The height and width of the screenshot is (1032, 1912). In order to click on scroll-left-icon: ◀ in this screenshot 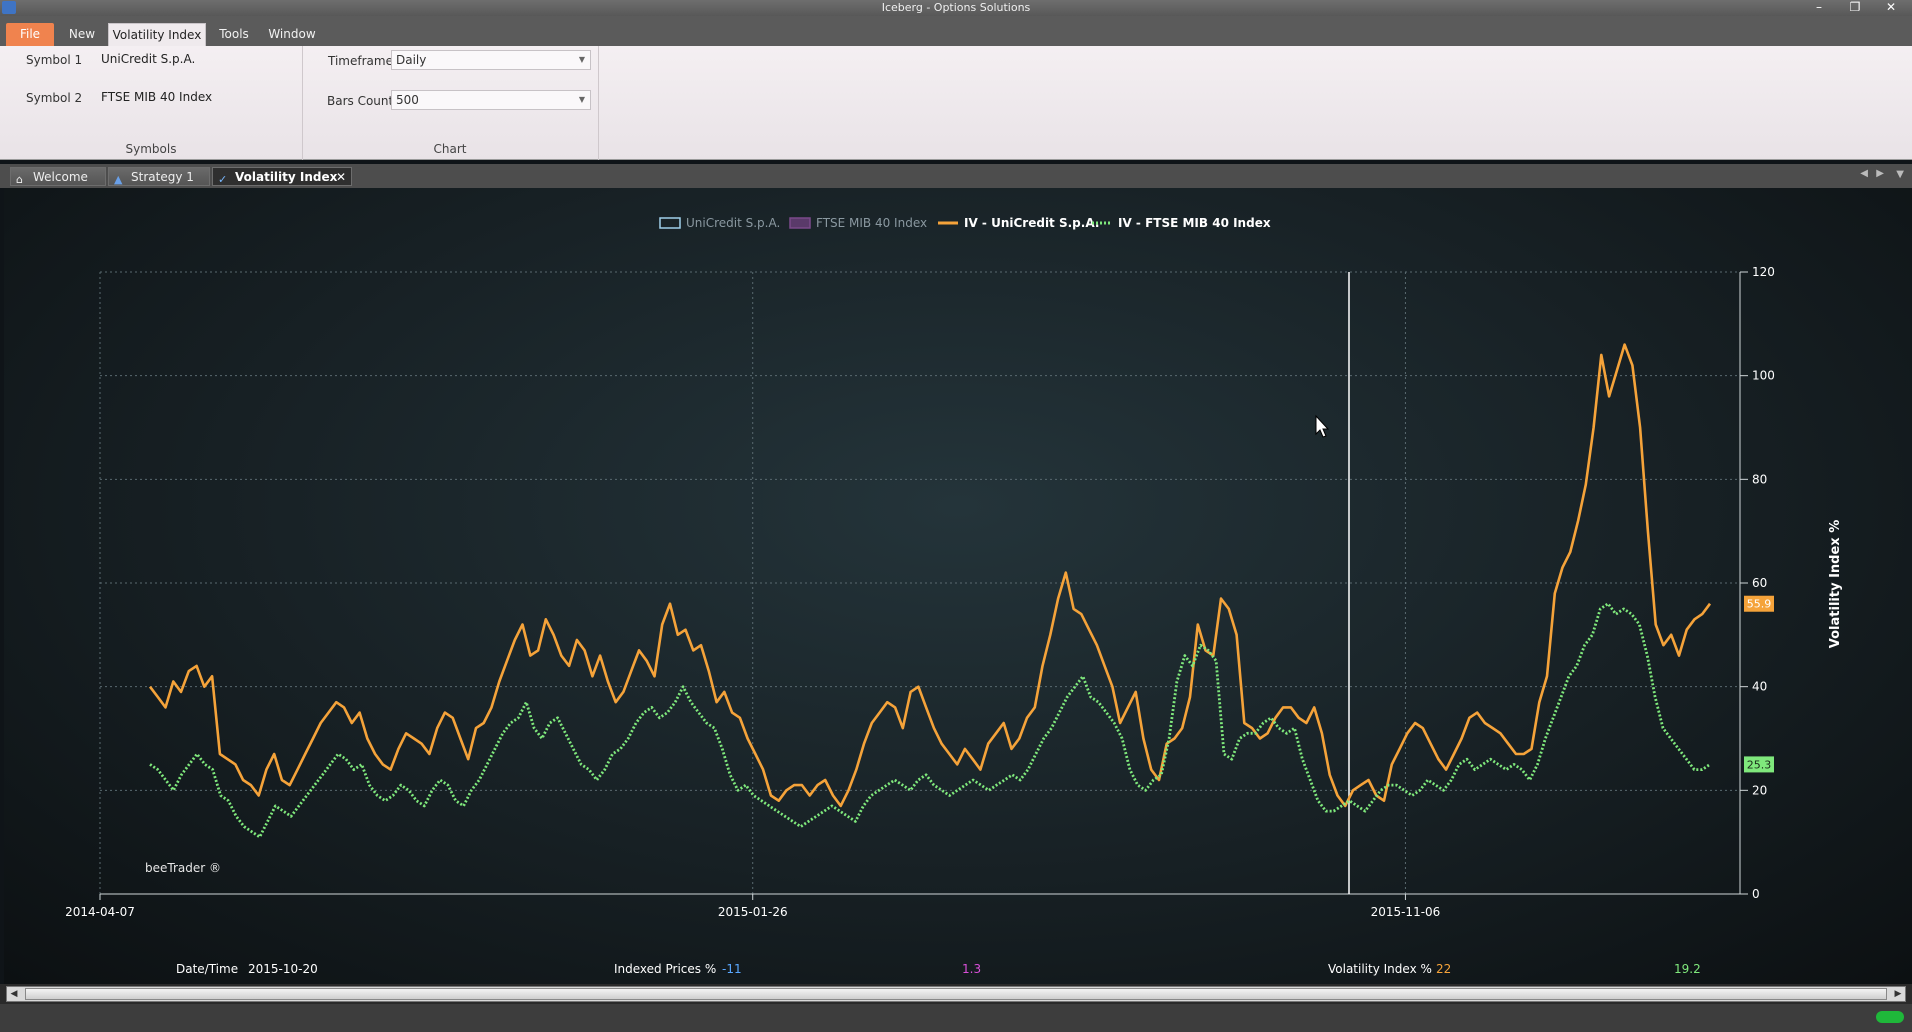, I will do `click(1864, 173)`.